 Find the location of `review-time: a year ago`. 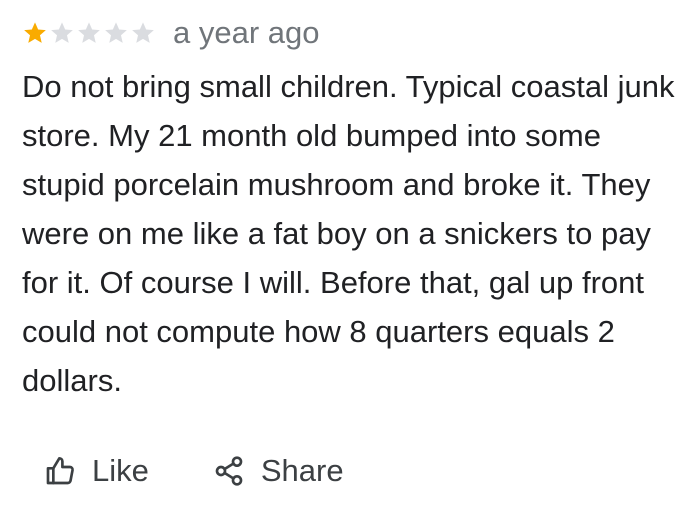

review-time: a year ago is located at coordinates (246, 32).